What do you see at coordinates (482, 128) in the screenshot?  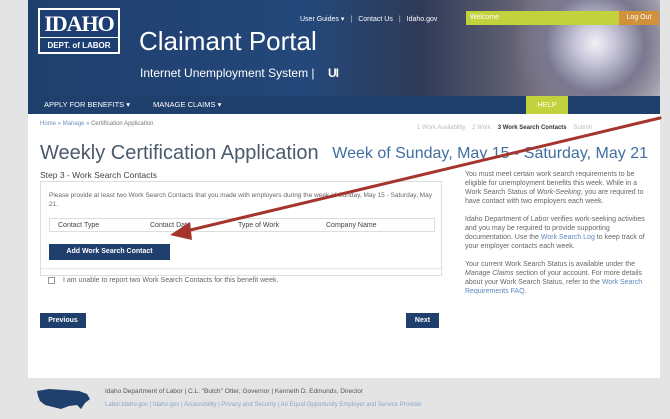 I see `step-work: 2 Work` at bounding box center [482, 128].